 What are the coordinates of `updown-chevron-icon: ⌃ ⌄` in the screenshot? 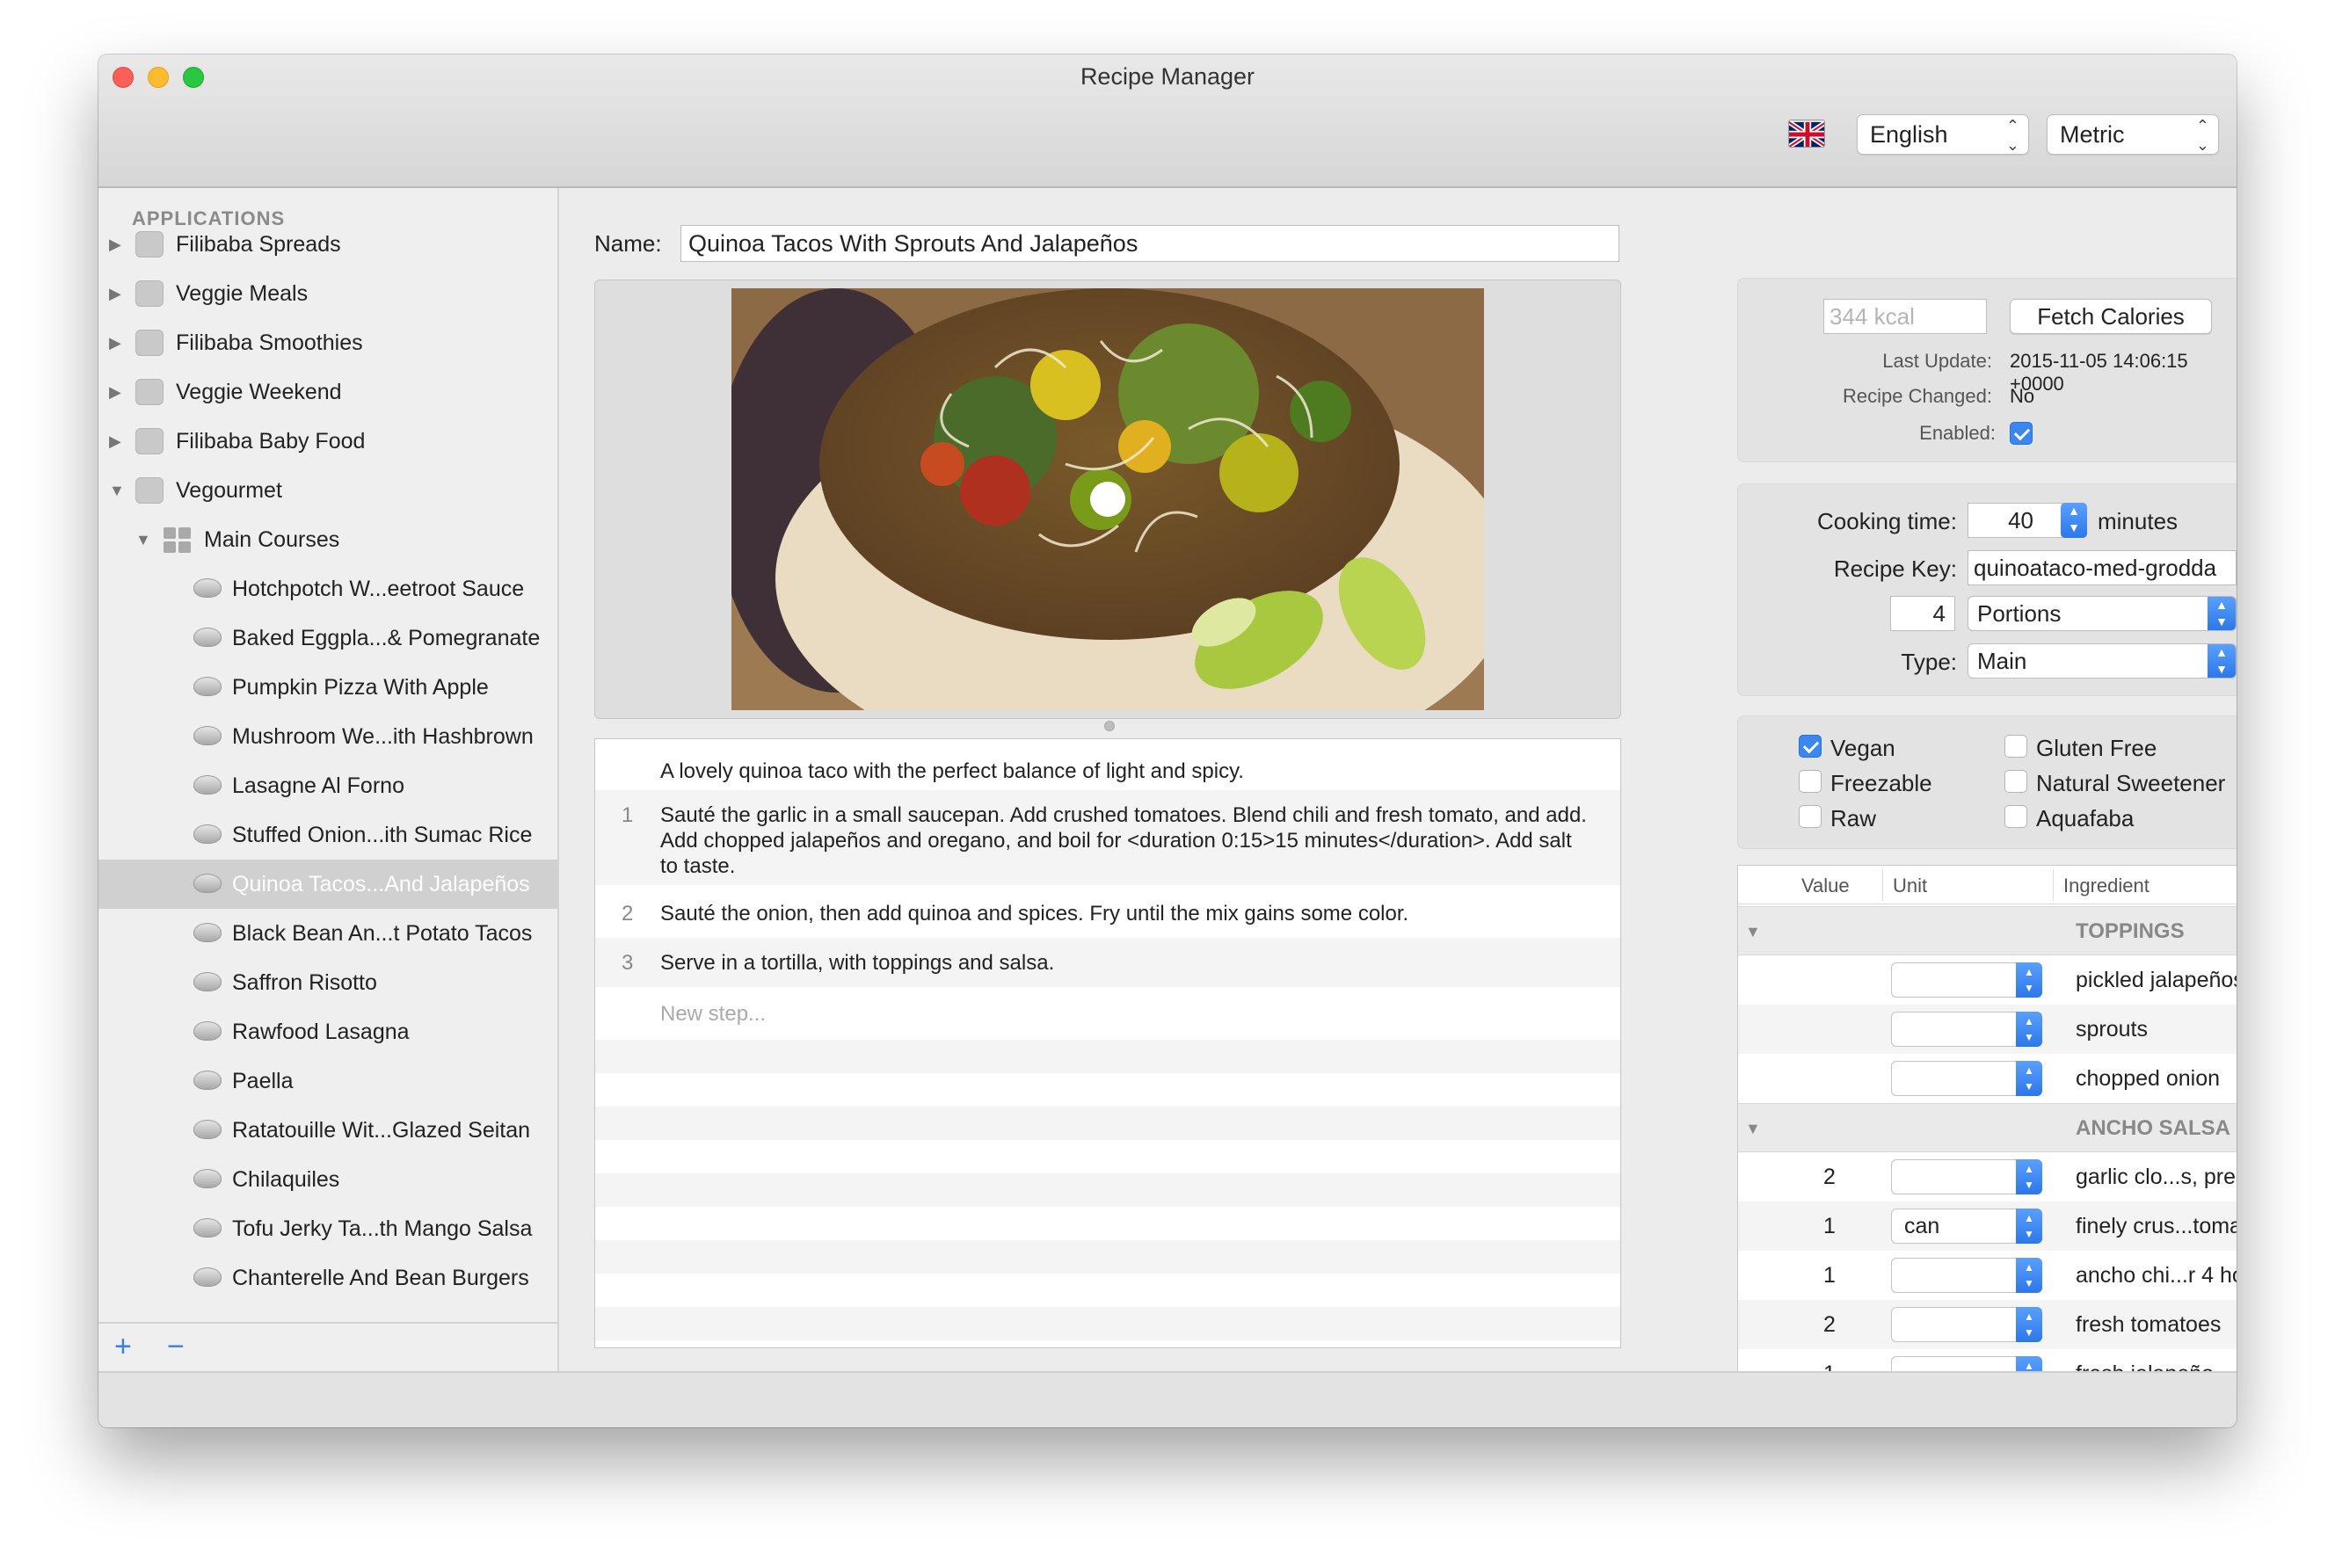 It's located at (2012, 135).